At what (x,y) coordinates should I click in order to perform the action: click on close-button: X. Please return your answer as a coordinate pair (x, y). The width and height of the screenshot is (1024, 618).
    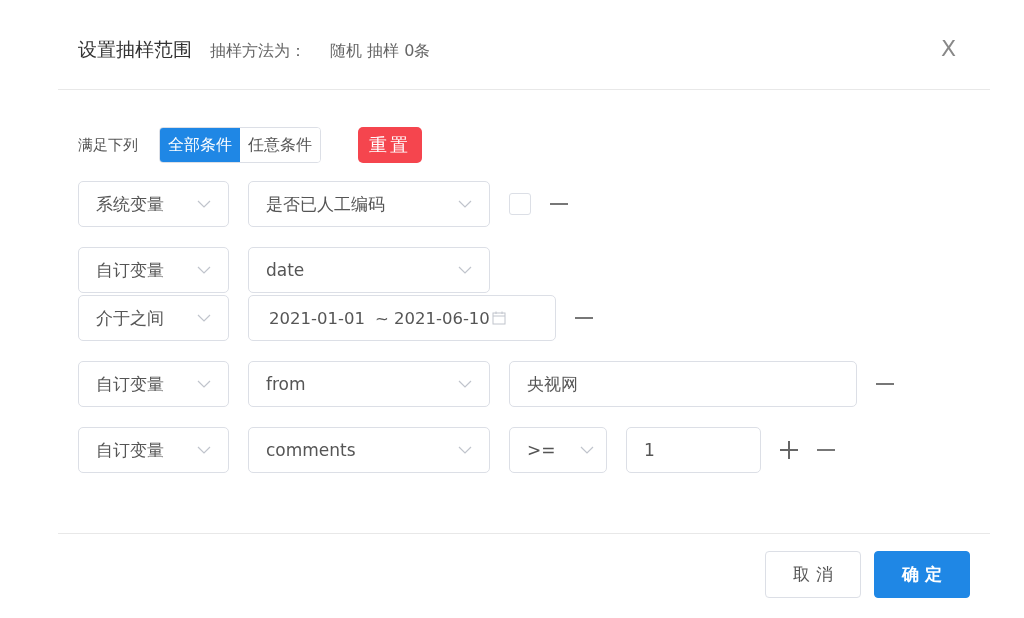
    Looking at the image, I should click on (948, 48).